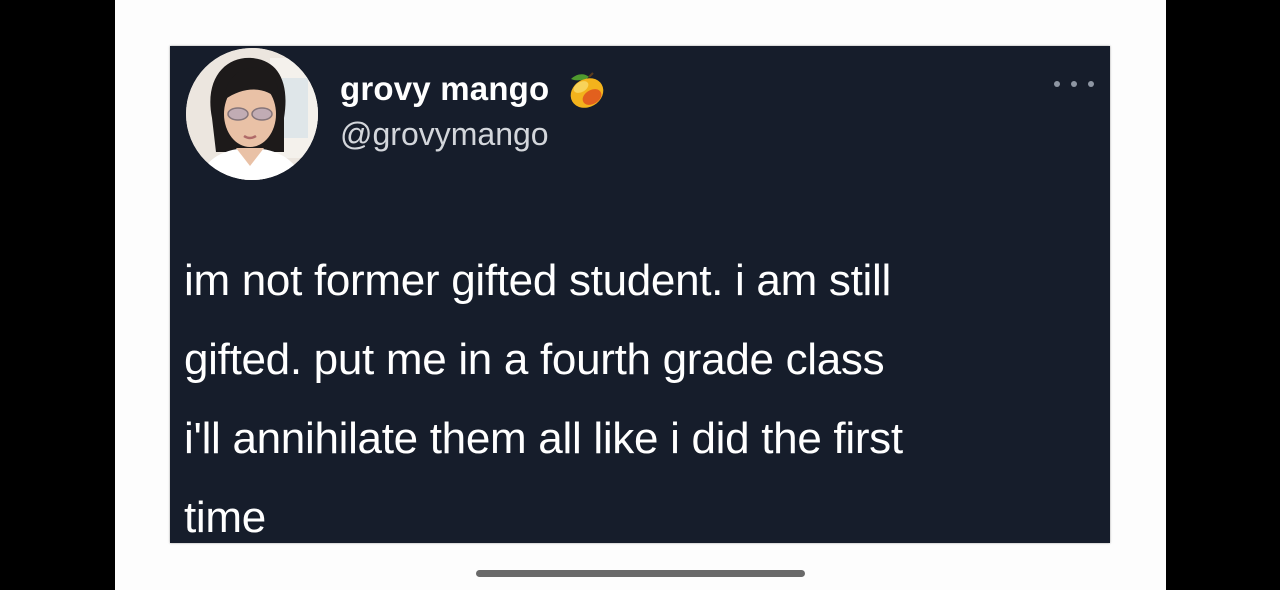  I want to click on home-indicator, so click(640, 573).